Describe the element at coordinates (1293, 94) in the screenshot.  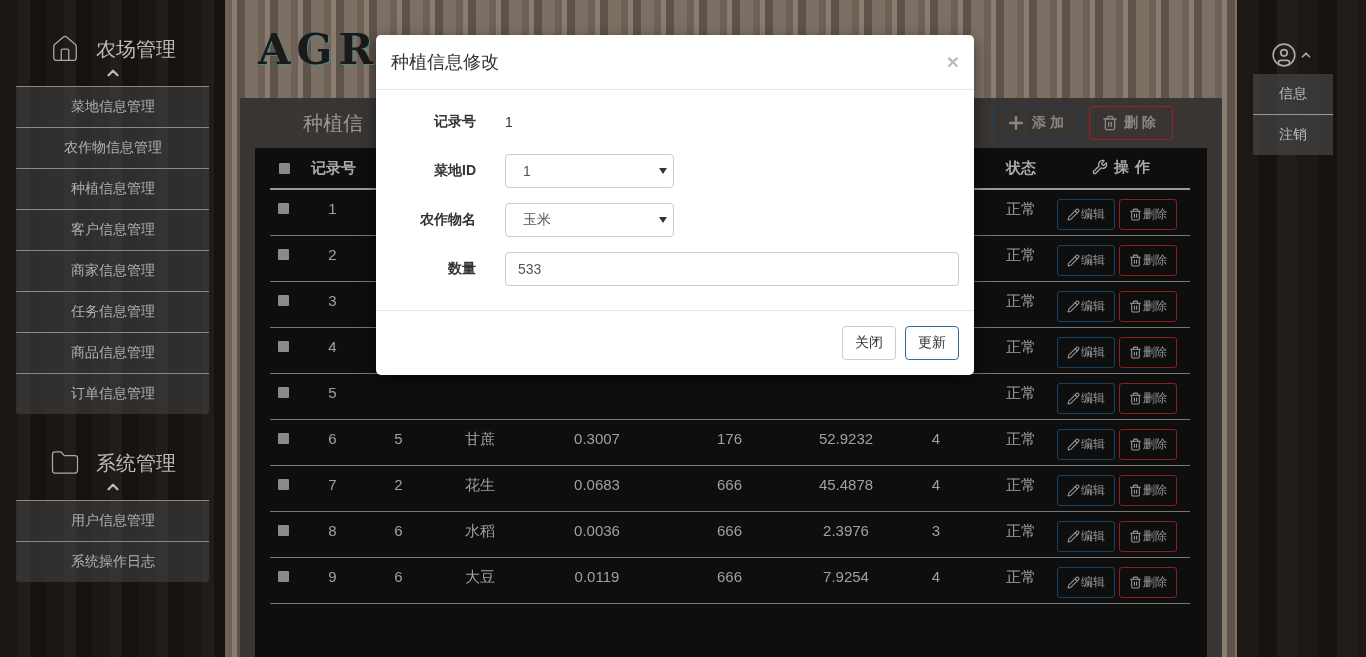
I see `menu-item: 信息` at that location.